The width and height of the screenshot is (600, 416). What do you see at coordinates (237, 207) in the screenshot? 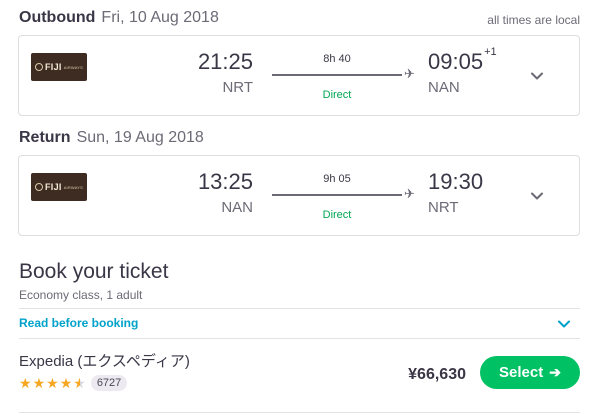
I see `departure-airport: NAN` at bounding box center [237, 207].